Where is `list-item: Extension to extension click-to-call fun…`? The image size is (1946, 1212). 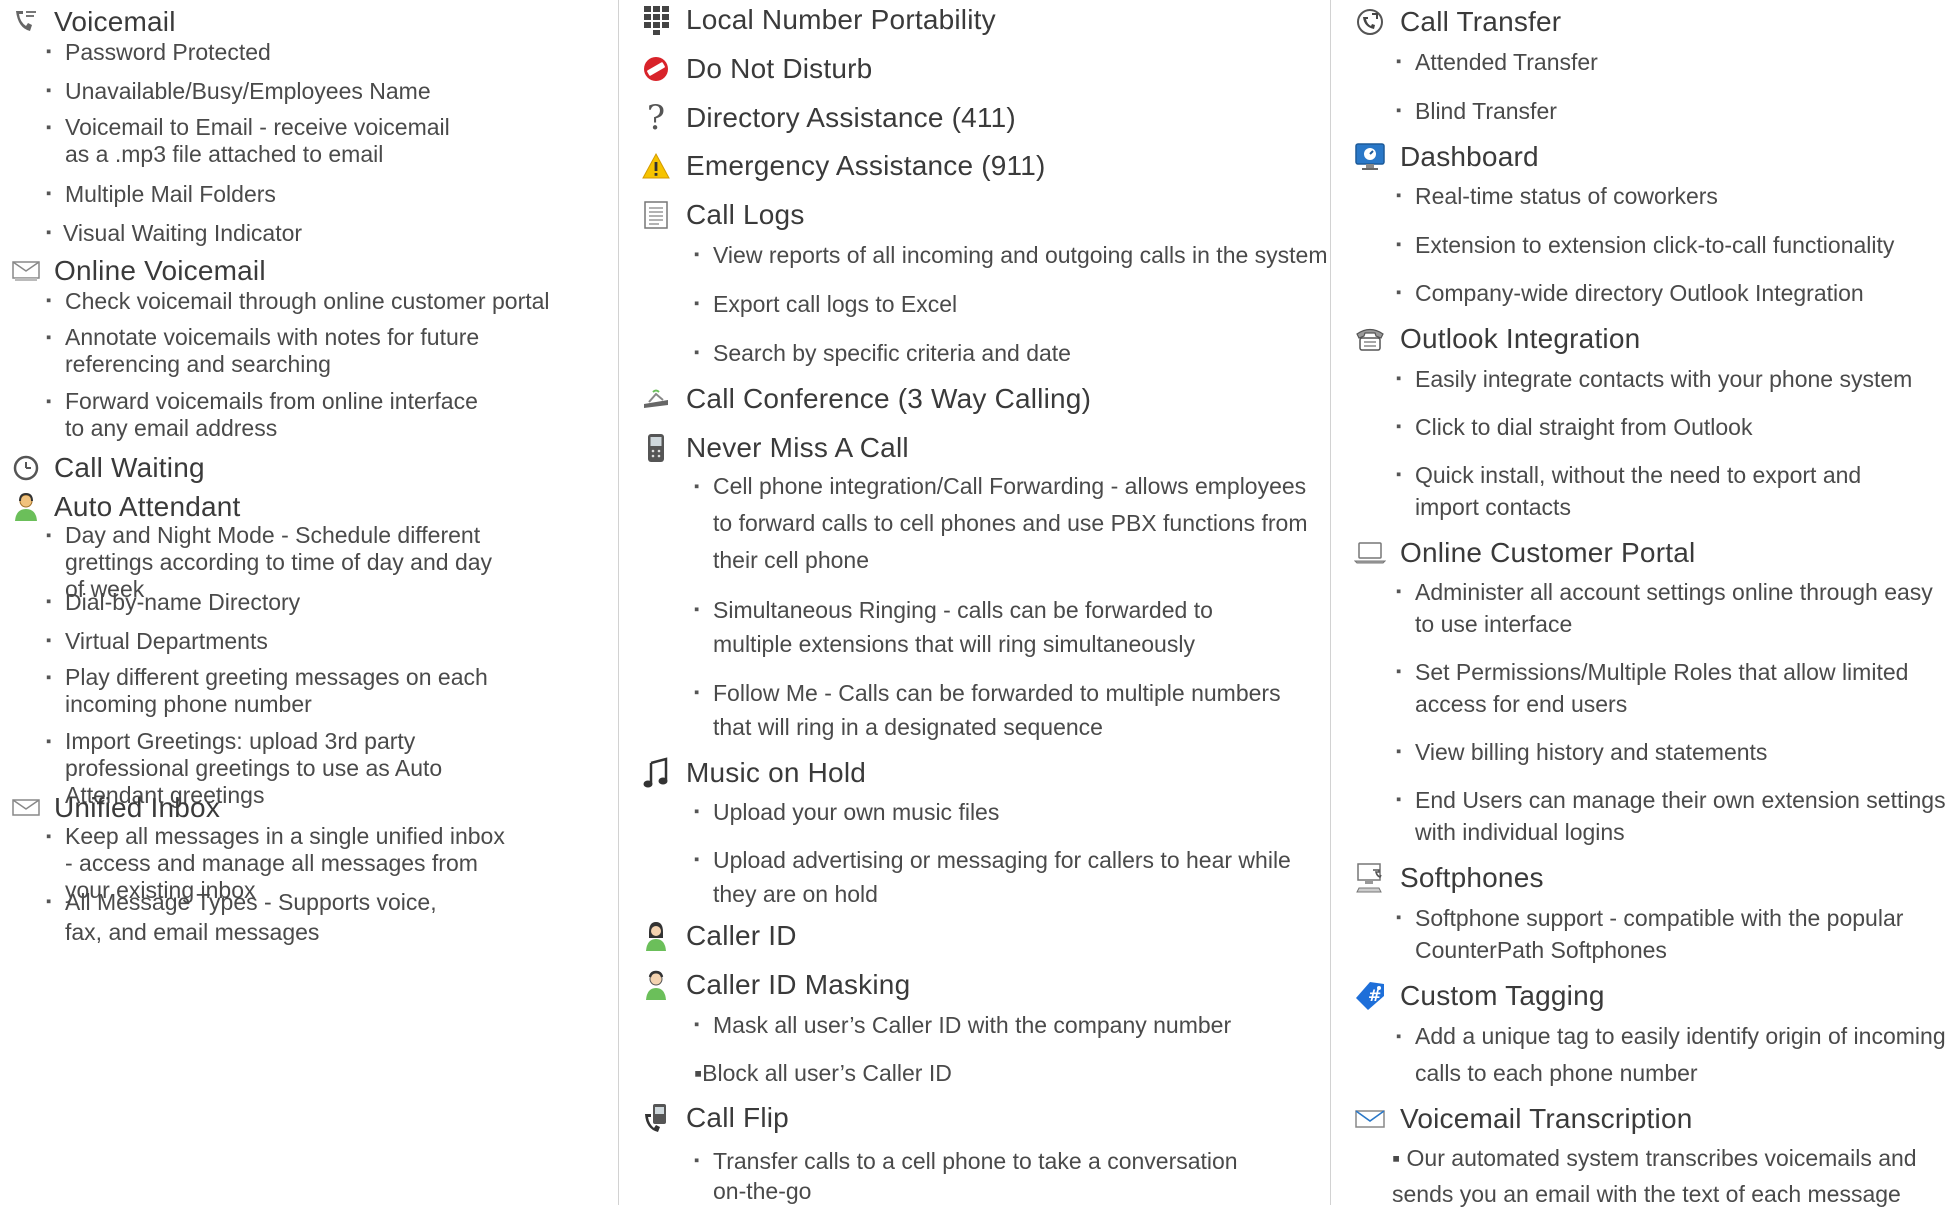 list-item: Extension to extension click-to-call fun… is located at coordinates (1671, 245).